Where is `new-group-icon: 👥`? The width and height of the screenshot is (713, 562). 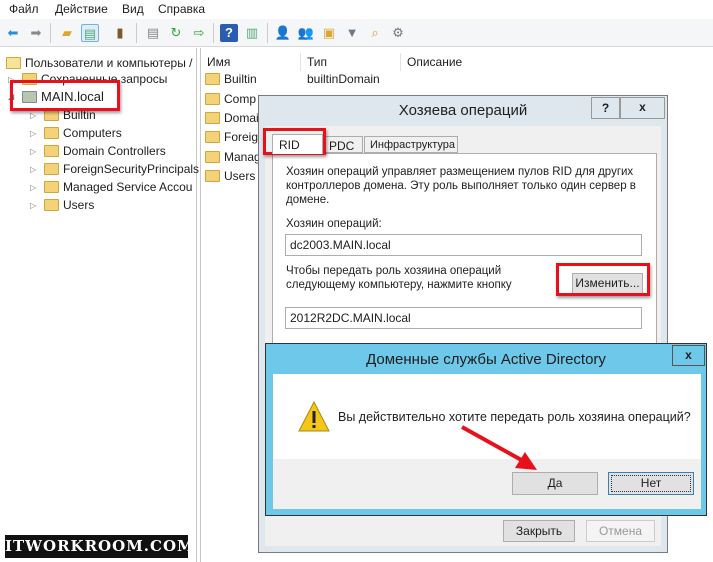 new-group-icon: 👥 is located at coordinates (306, 33).